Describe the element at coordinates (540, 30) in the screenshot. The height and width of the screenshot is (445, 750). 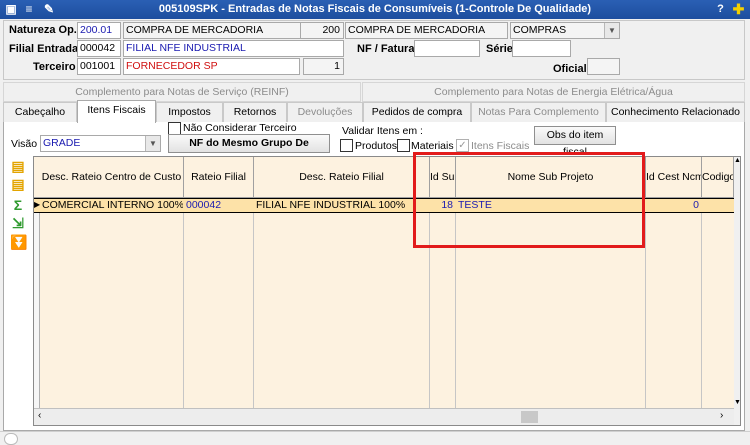
I see `natureza-combo-value: COMPRAS` at that location.